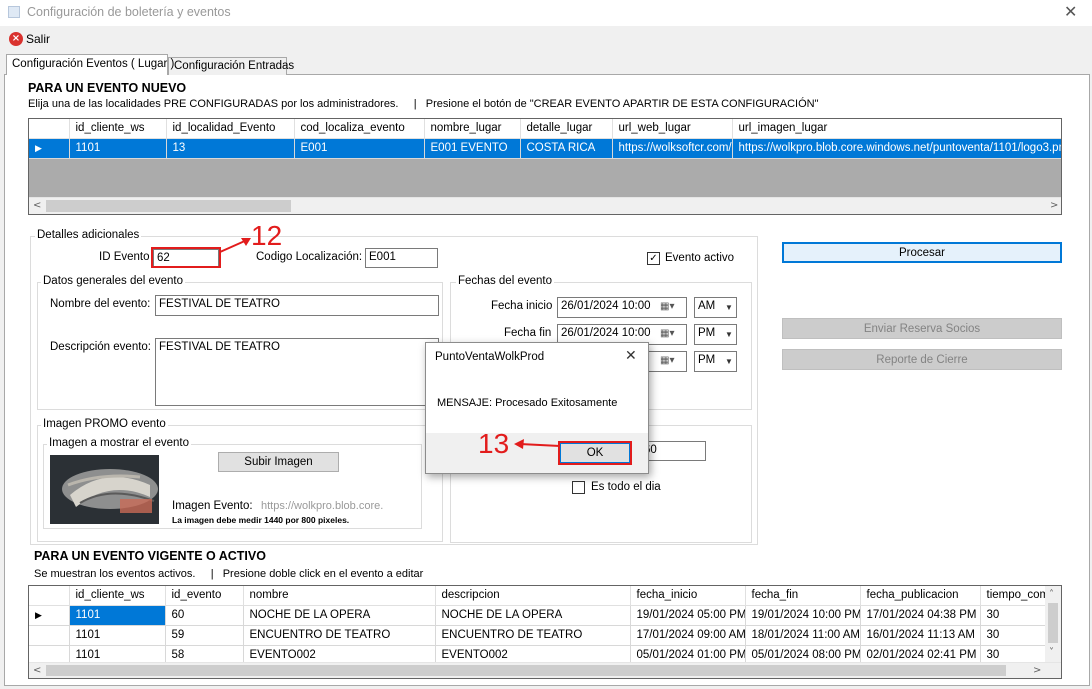  Describe the element at coordinates (626, 487) in the screenshot. I see `todo-dia-label: Es todo el dia` at that location.